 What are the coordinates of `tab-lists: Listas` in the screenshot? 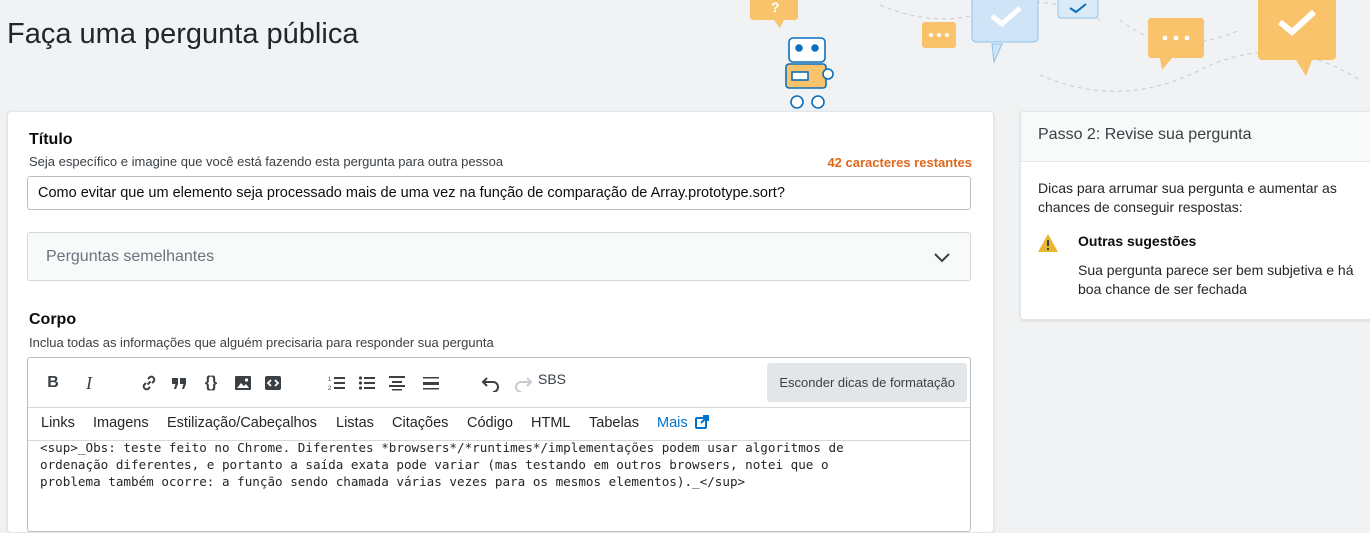 It's located at (355, 423).